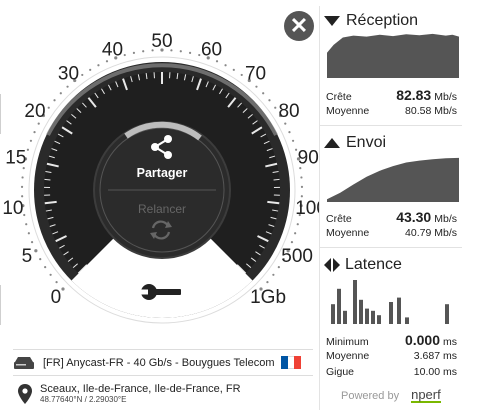 The image size is (477, 419). I want to click on gauge-scale-label: 0, so click(56, 297).